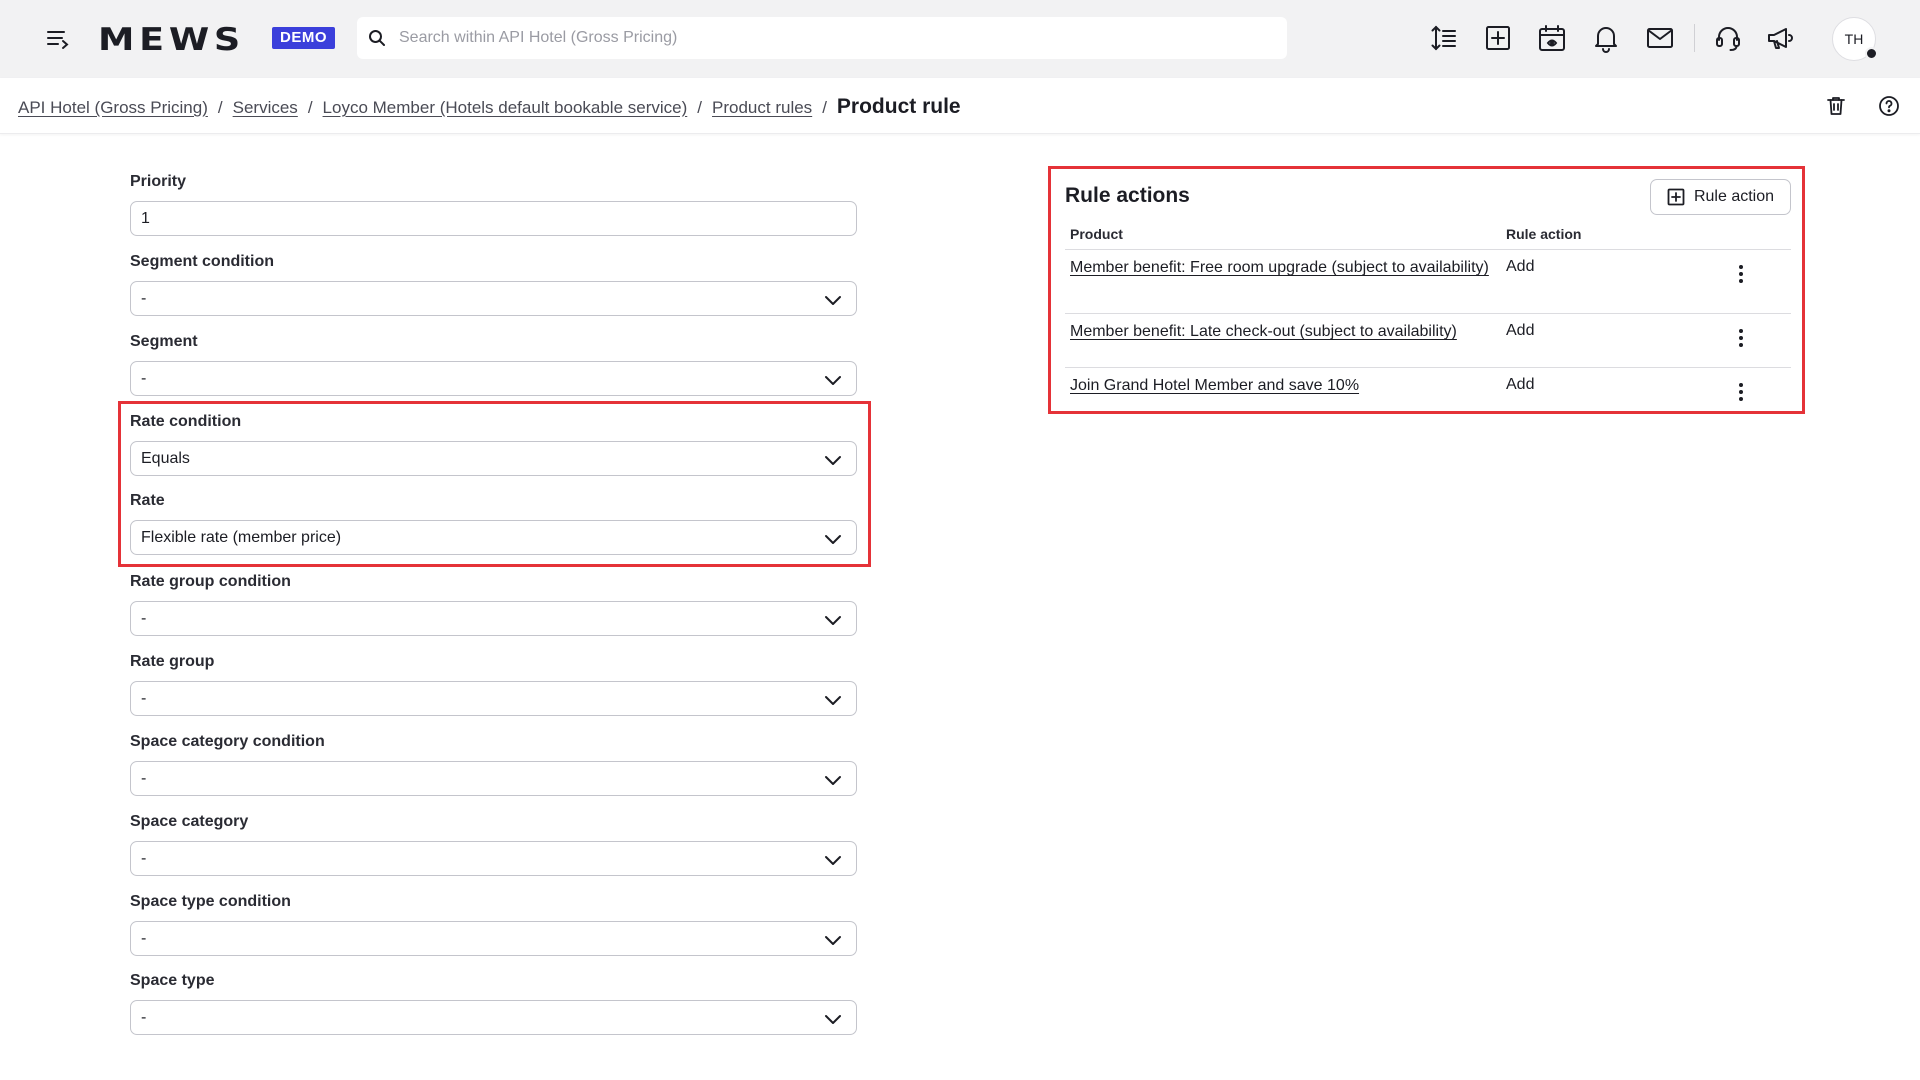 The height and width of the screenshot is (1080, 1920). I want to click on status-dot, so click(1871, 53).